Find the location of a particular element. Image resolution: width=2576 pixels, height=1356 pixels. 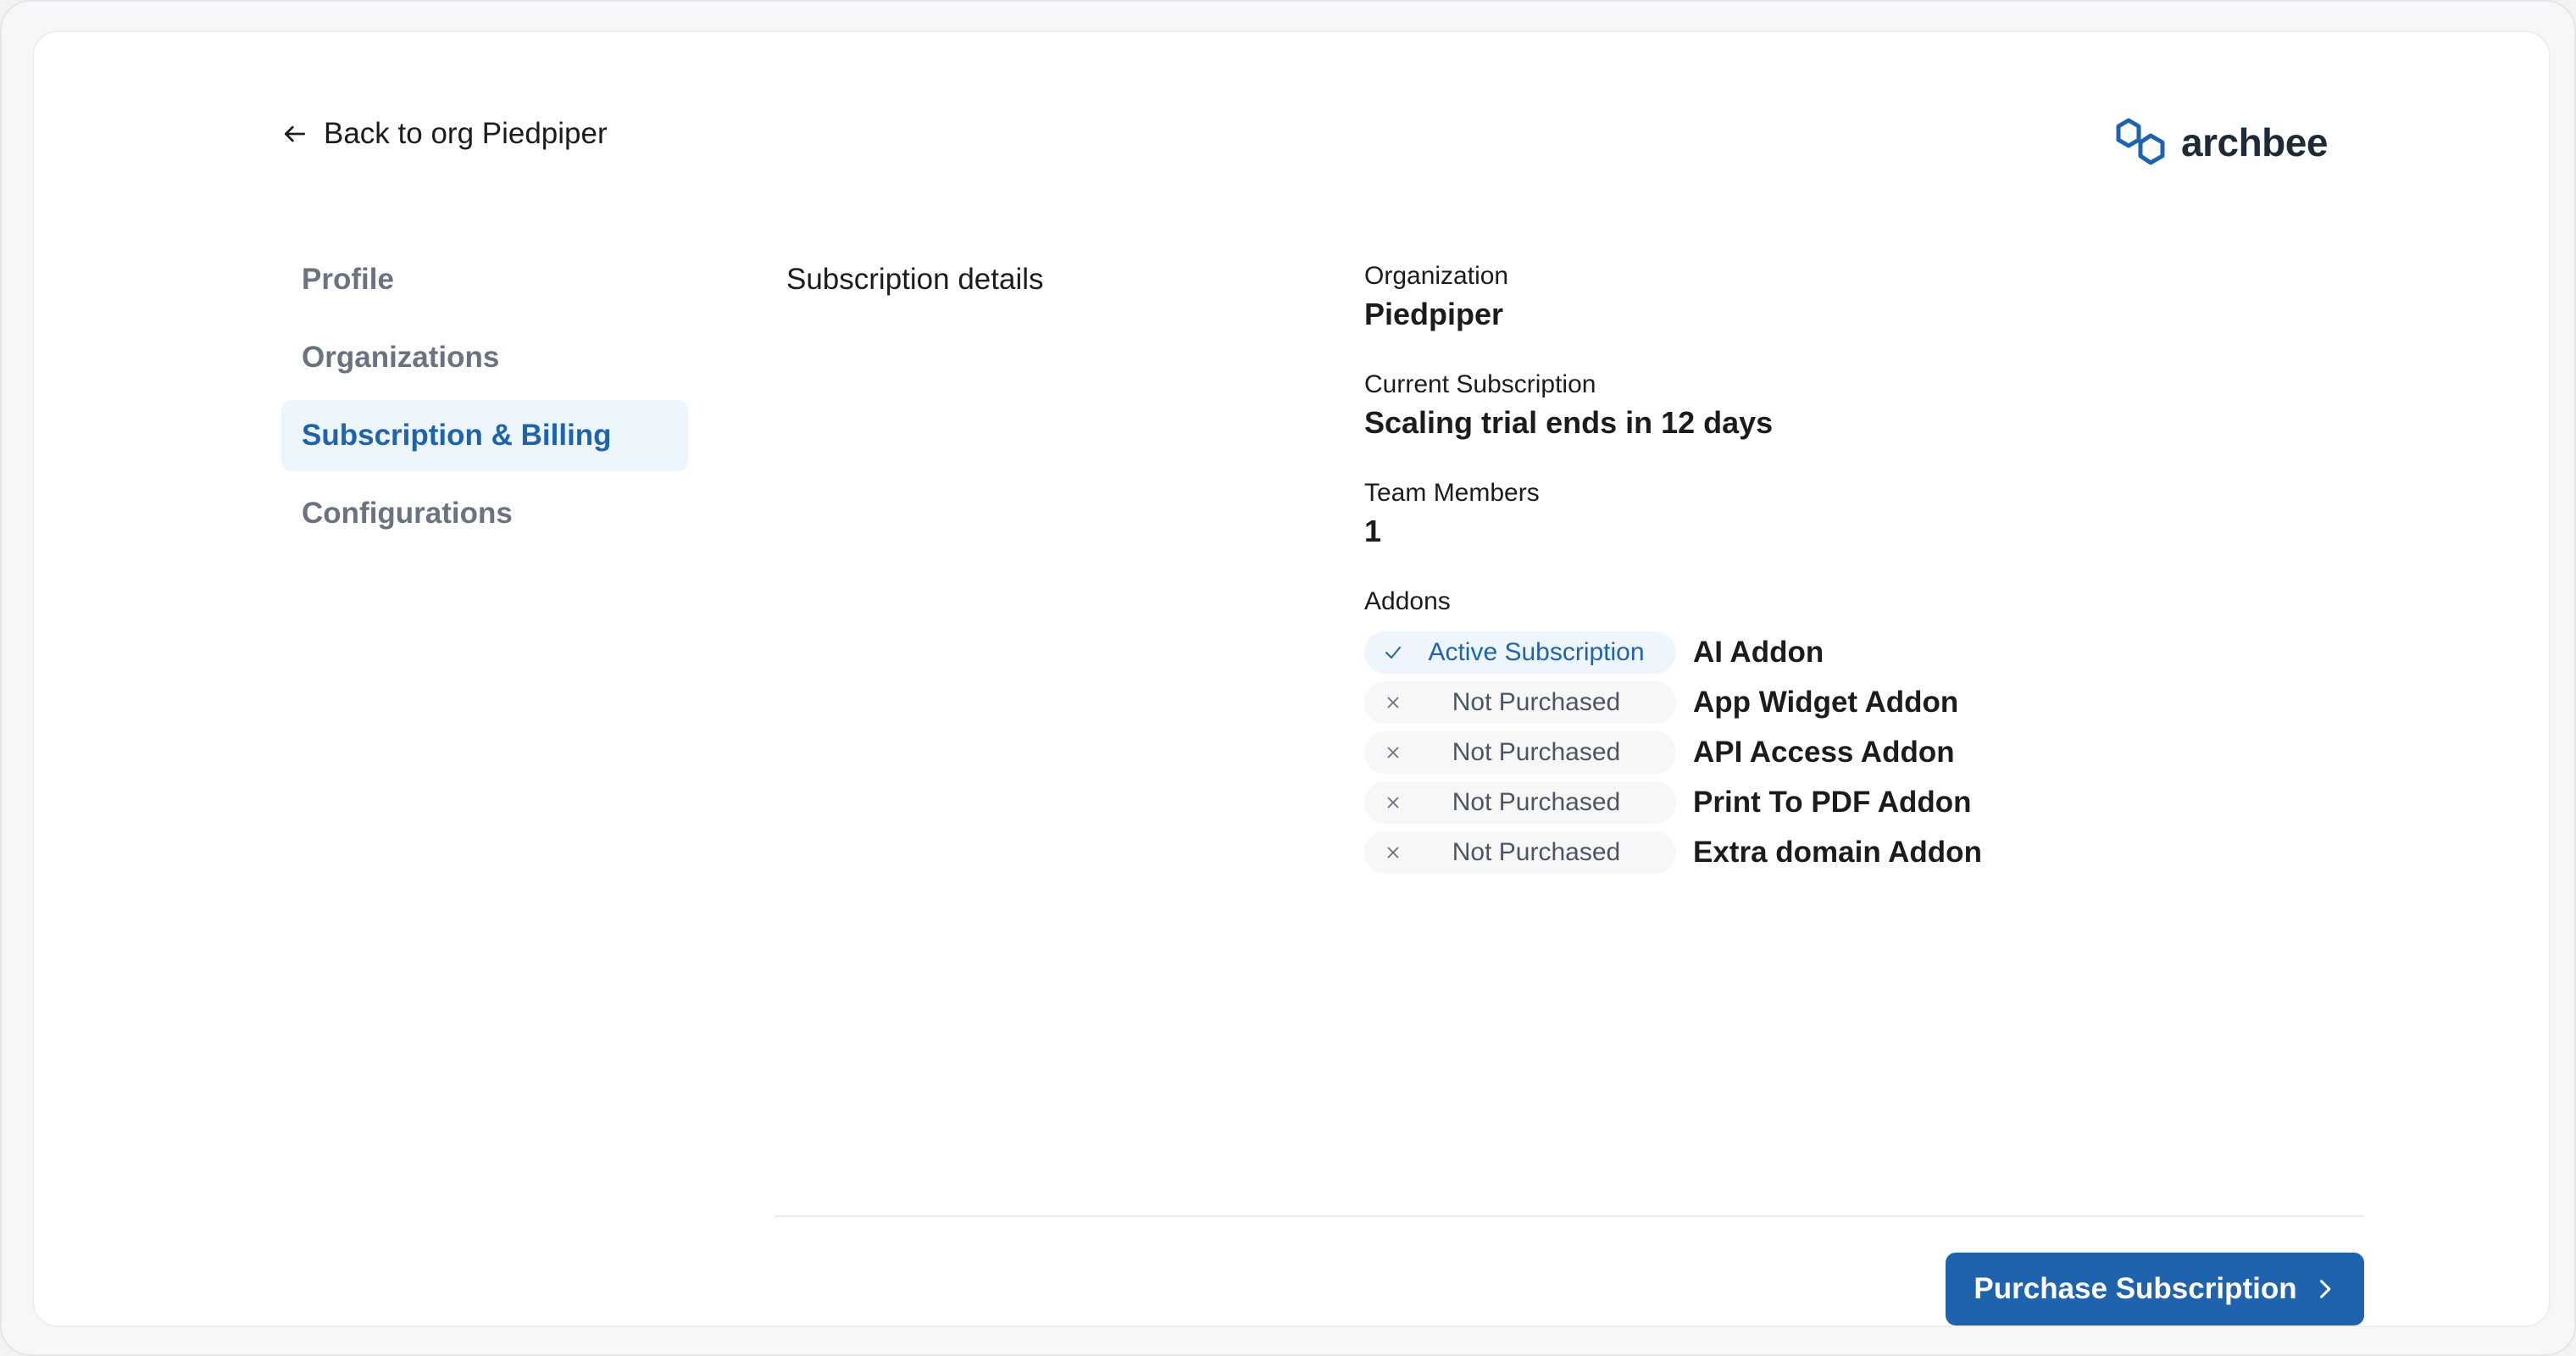

addon-row: Not Purchased API Access Addon is located at coordinates (1872, 753).